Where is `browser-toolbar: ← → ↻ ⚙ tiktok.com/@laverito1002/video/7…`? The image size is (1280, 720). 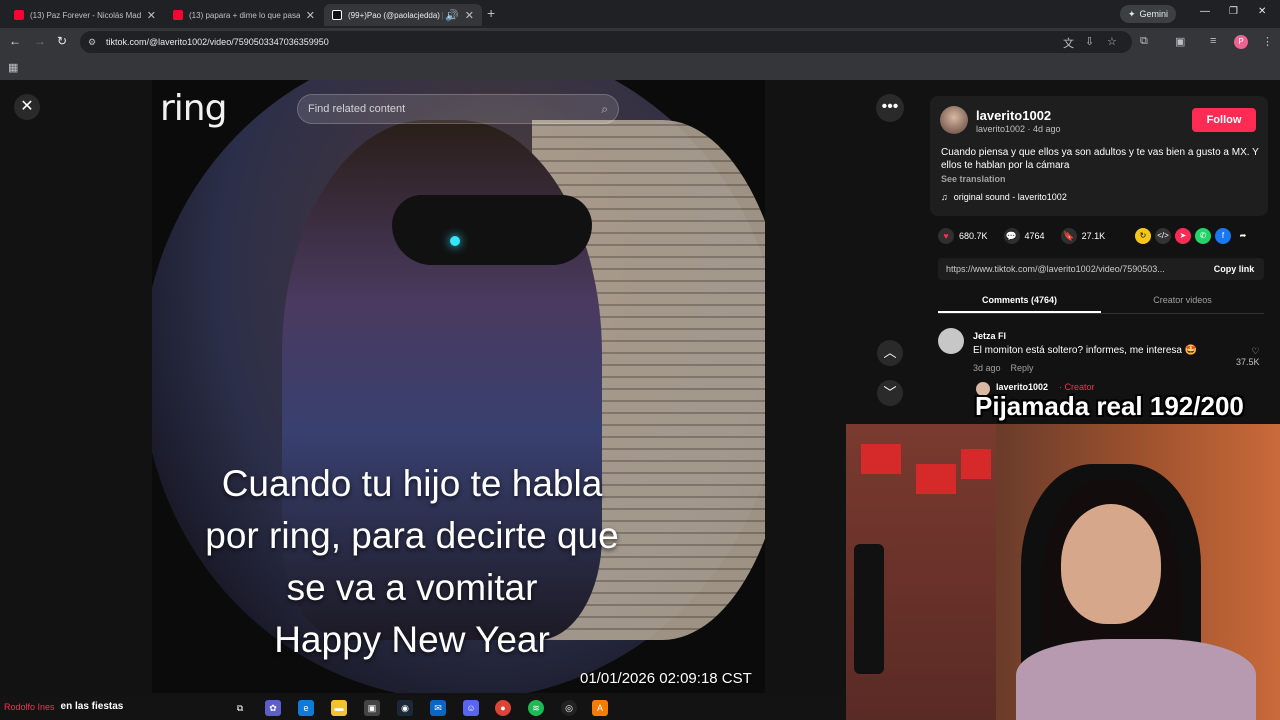
browser-toolbar: ← → ↻ ⚙ tiktok.com/@laverito1002/video/7… is located at coordinates (640, 42).